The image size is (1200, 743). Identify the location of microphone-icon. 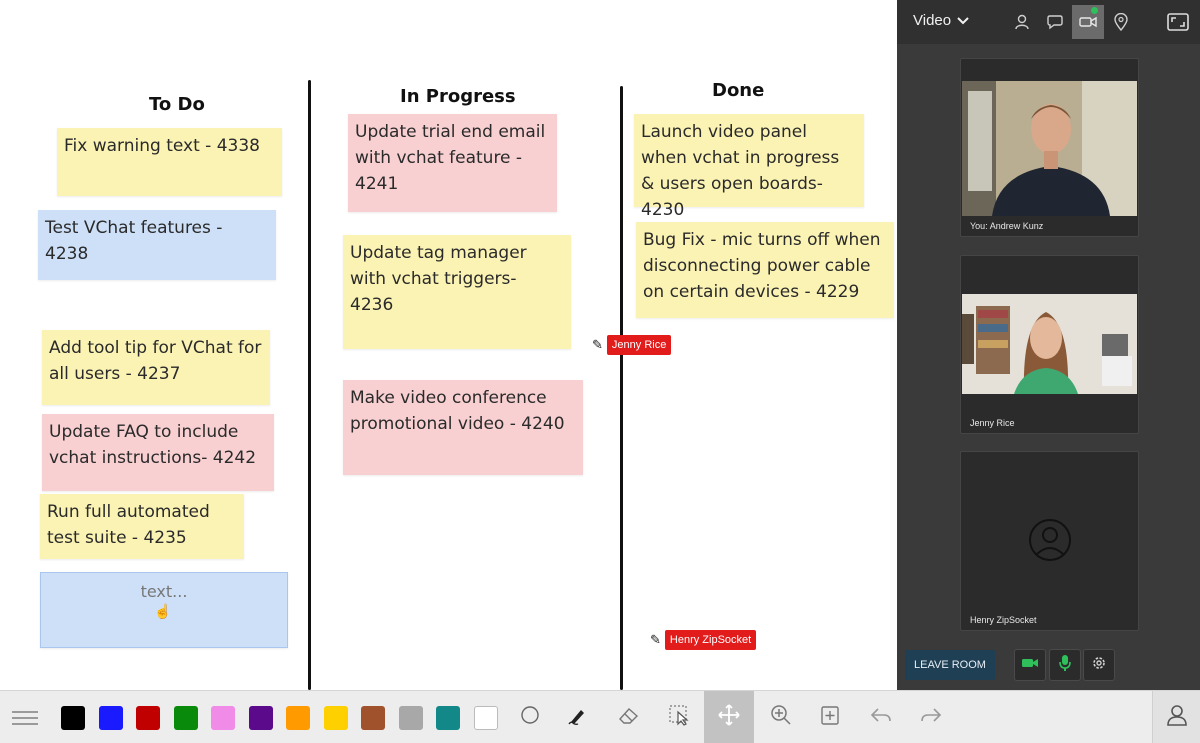
(1065, 665).